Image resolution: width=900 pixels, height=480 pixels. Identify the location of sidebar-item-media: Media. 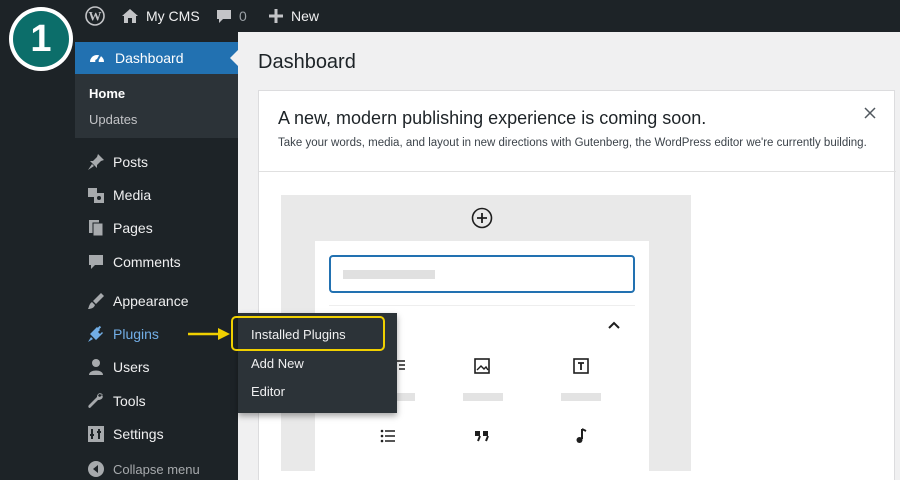
(156, 195).